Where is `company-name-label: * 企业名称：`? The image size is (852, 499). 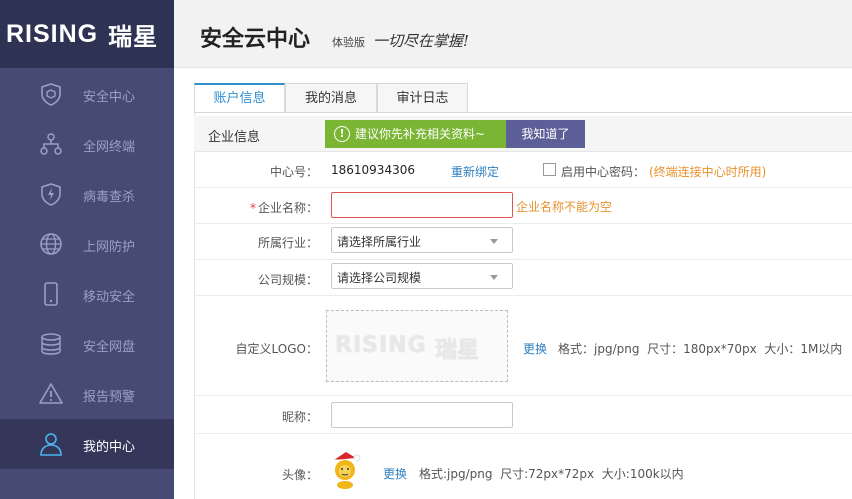 company-name-label: * 企业名称： is located at coordinates (284, 207).